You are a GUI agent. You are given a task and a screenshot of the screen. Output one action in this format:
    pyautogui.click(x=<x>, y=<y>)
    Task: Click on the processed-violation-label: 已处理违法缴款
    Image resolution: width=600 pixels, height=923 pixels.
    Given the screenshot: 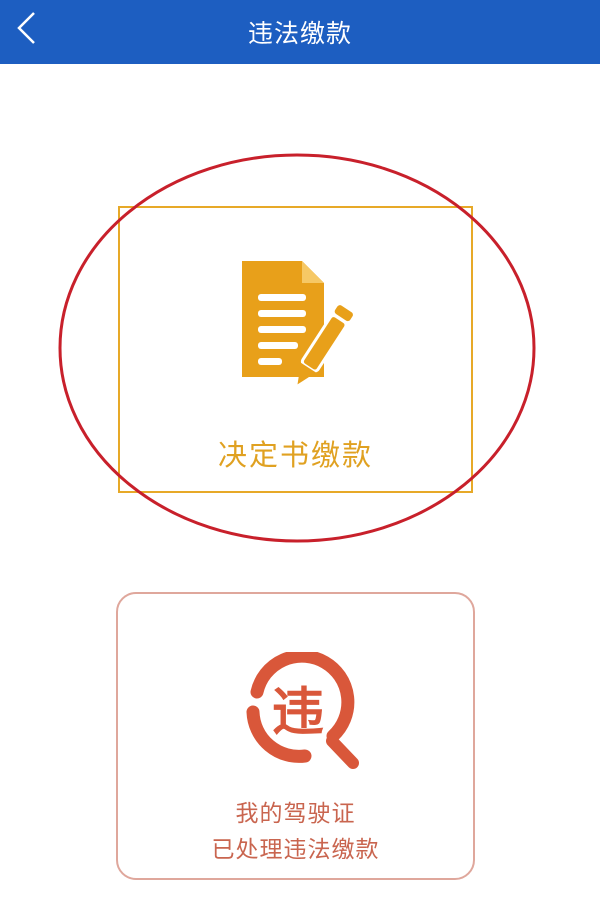 What is the action you would take?
    pyautogui.click(x=295, y=850)
    